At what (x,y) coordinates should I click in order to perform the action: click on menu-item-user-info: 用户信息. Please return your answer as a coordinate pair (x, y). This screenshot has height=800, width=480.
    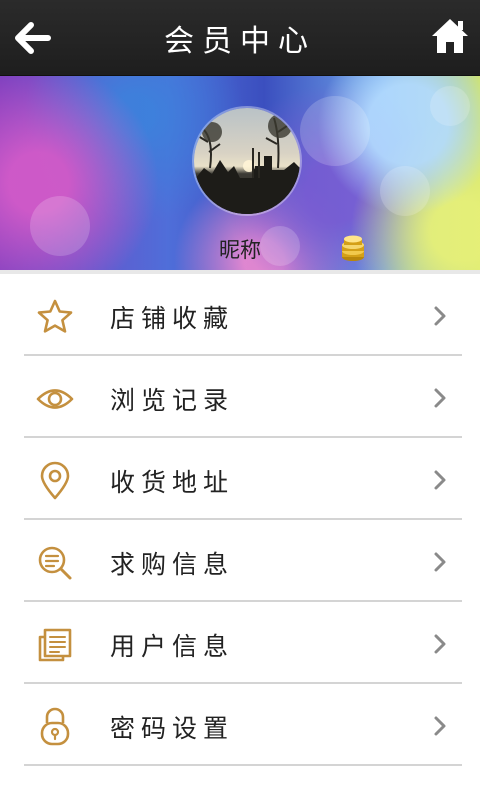
    Looking at the image, I should click on (240, 643).